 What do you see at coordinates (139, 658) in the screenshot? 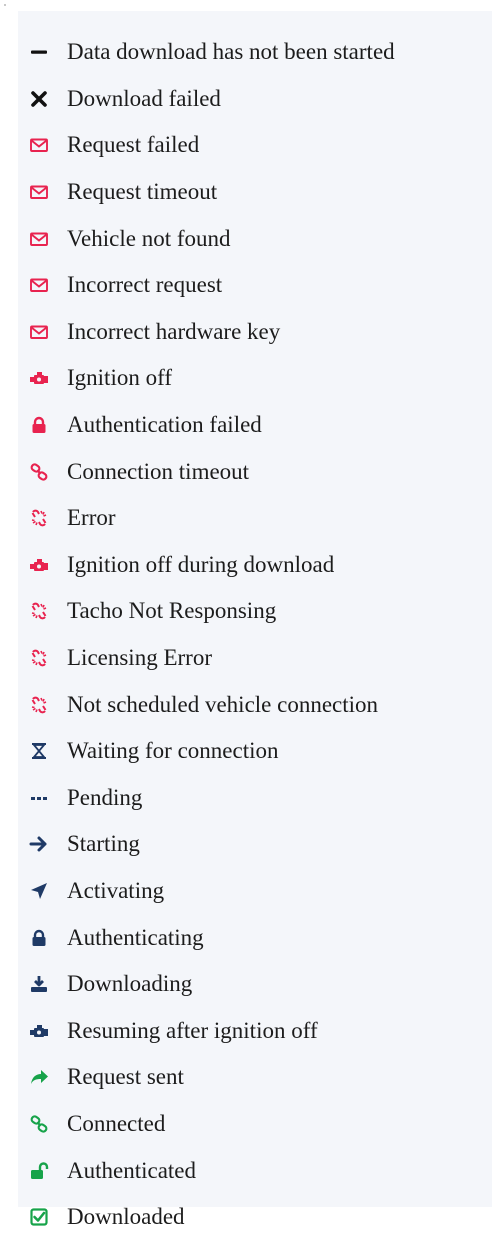
I see `legend-item-label: Licensing Error` at bounding box center [139, 658].